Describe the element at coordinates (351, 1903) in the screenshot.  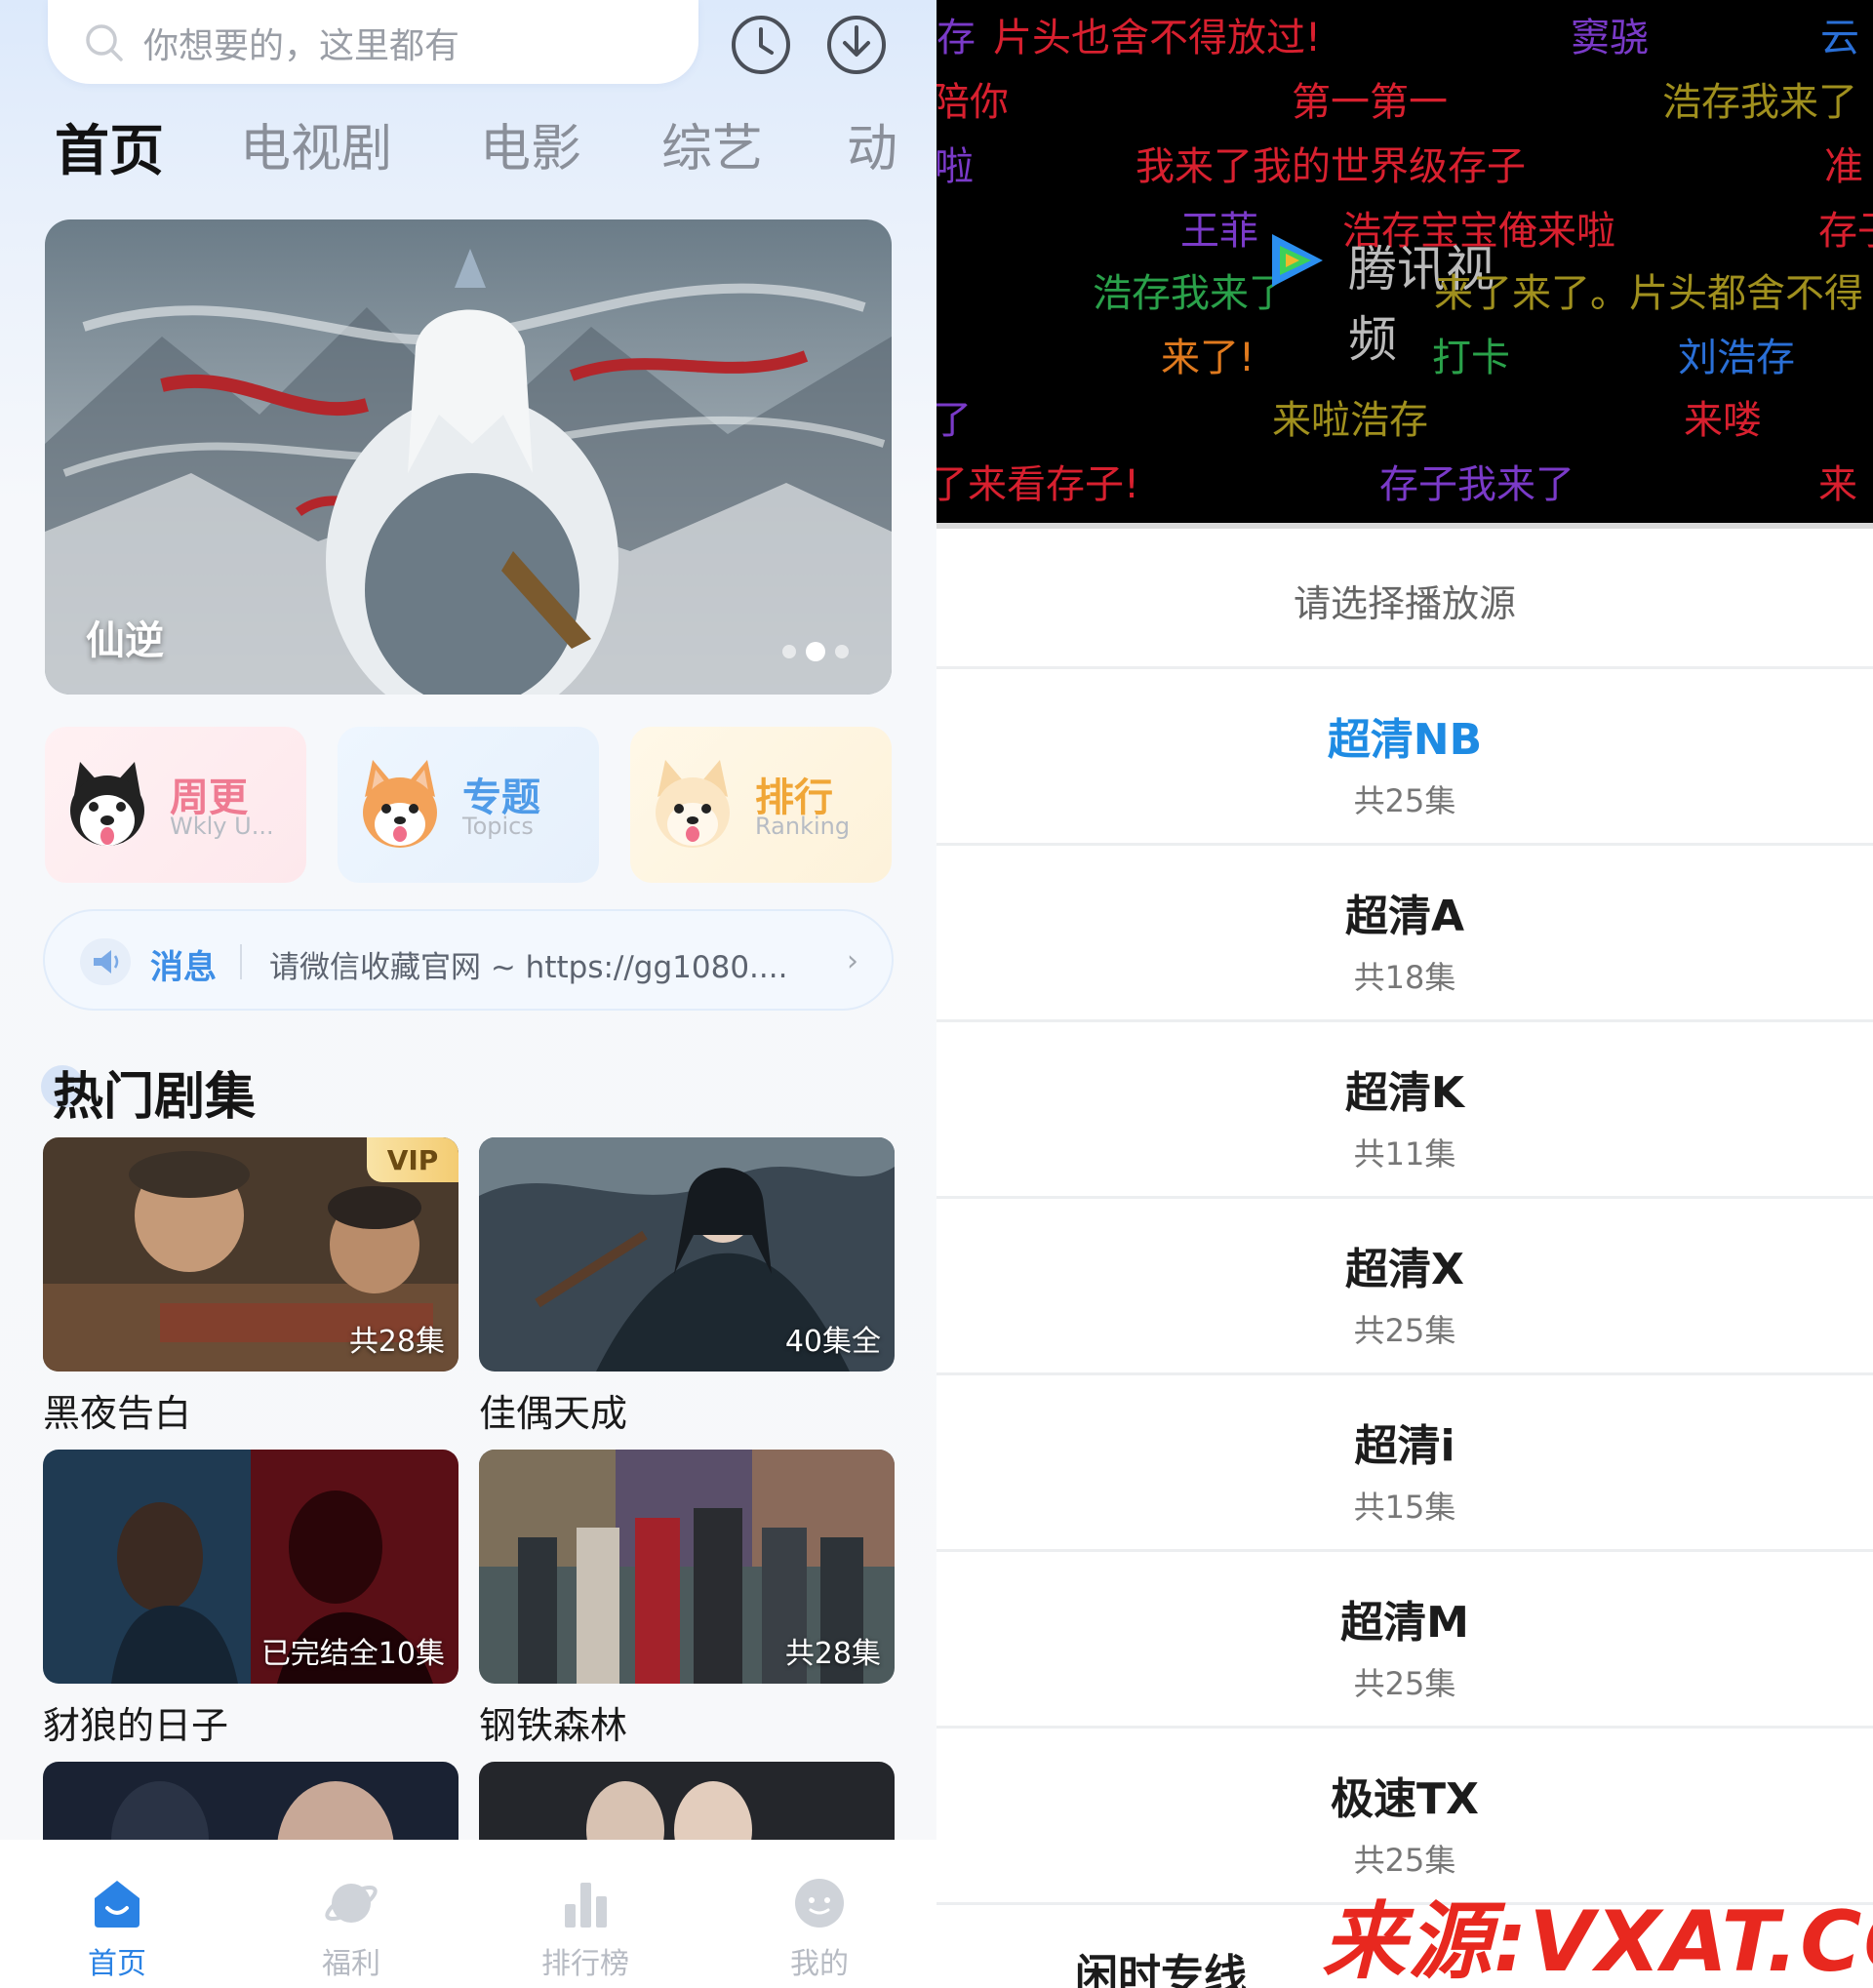
I see `planet-icon` at that location.